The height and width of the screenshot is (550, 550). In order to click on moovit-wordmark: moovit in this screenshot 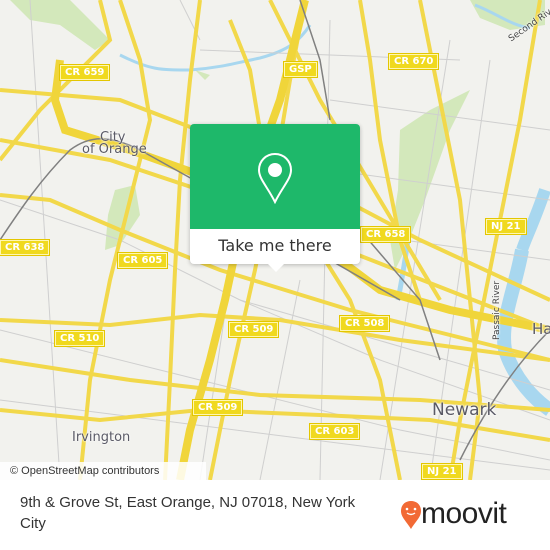, I will do `click(464, 513)`.